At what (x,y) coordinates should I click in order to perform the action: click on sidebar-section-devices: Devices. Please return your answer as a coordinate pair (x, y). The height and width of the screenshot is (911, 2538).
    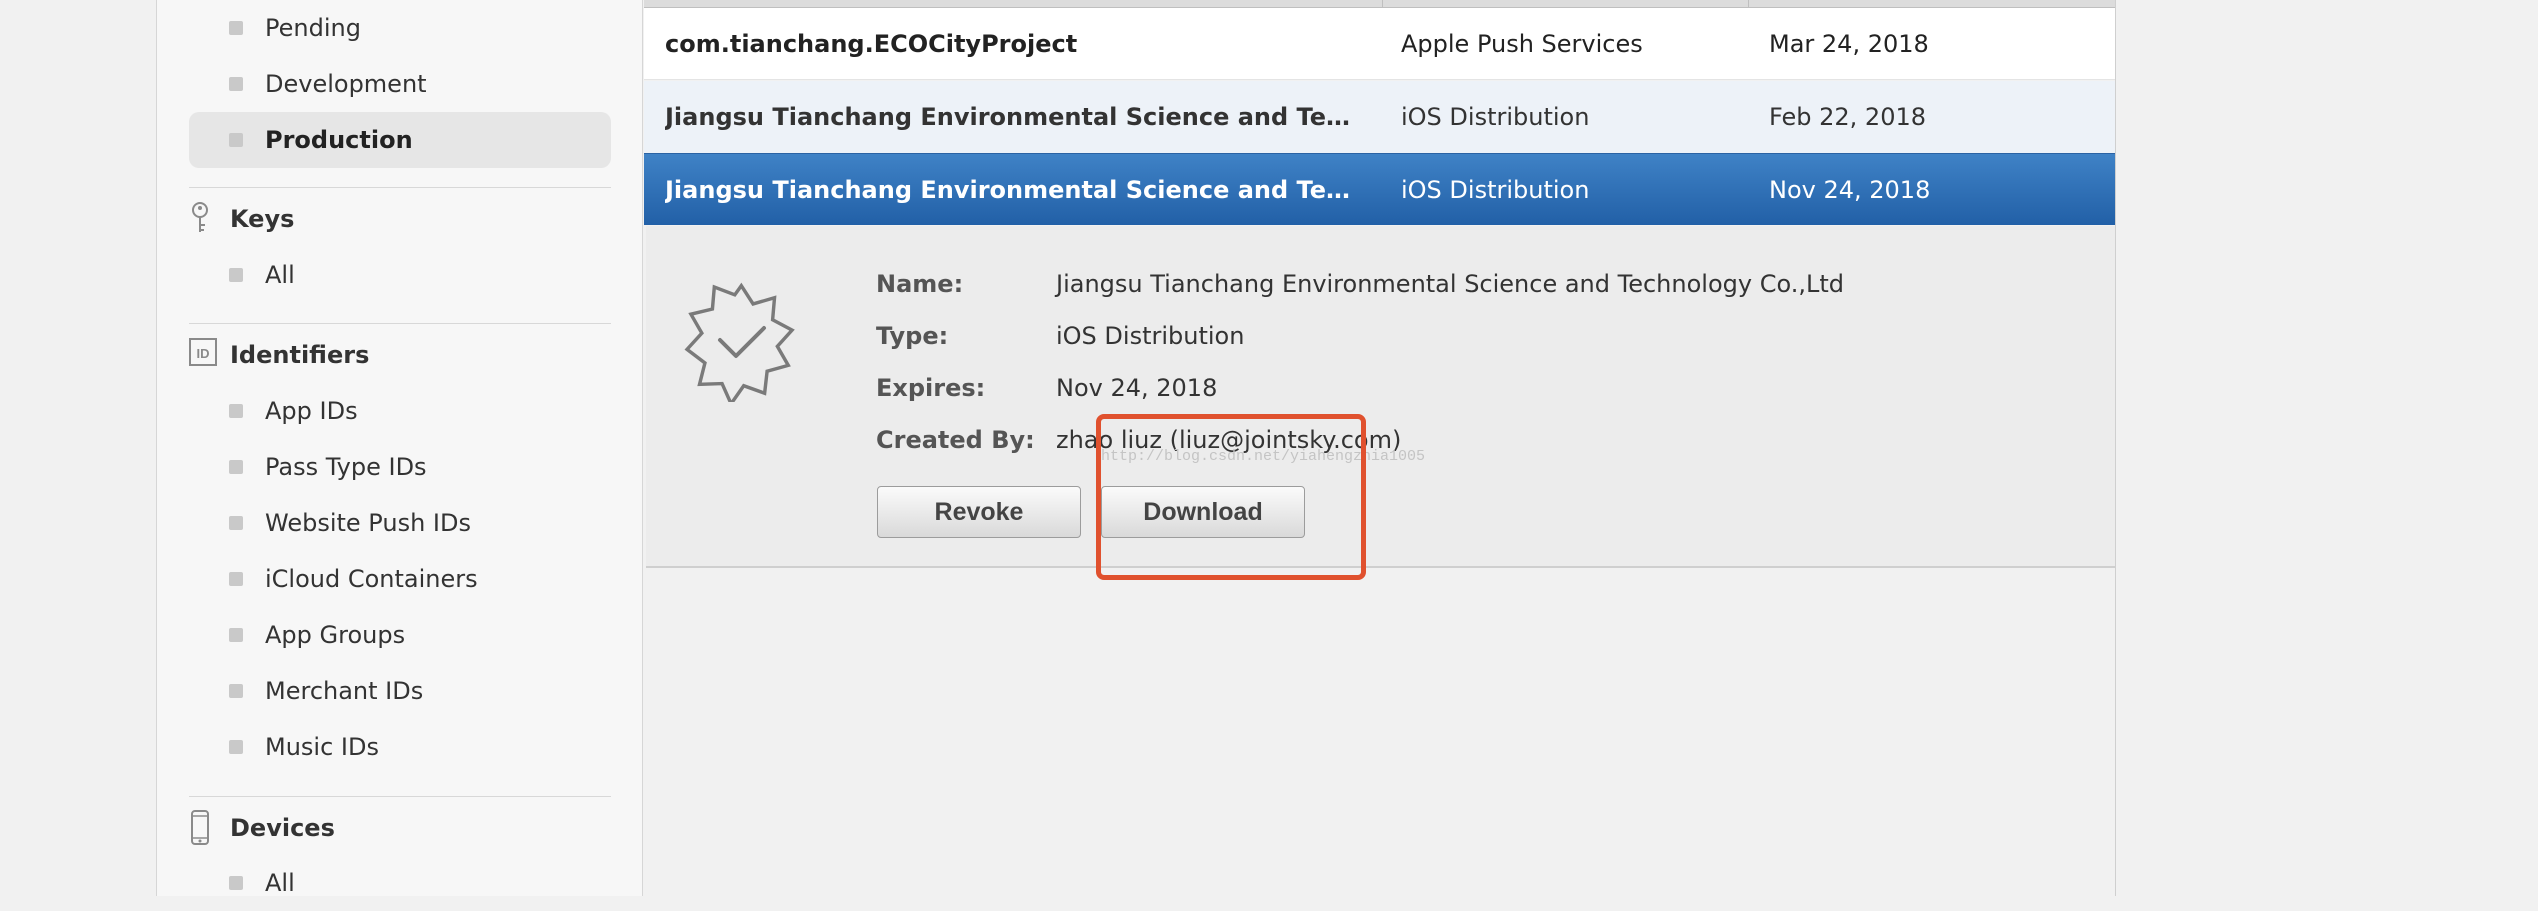
    Looking at the image, I should click on (400, 828).